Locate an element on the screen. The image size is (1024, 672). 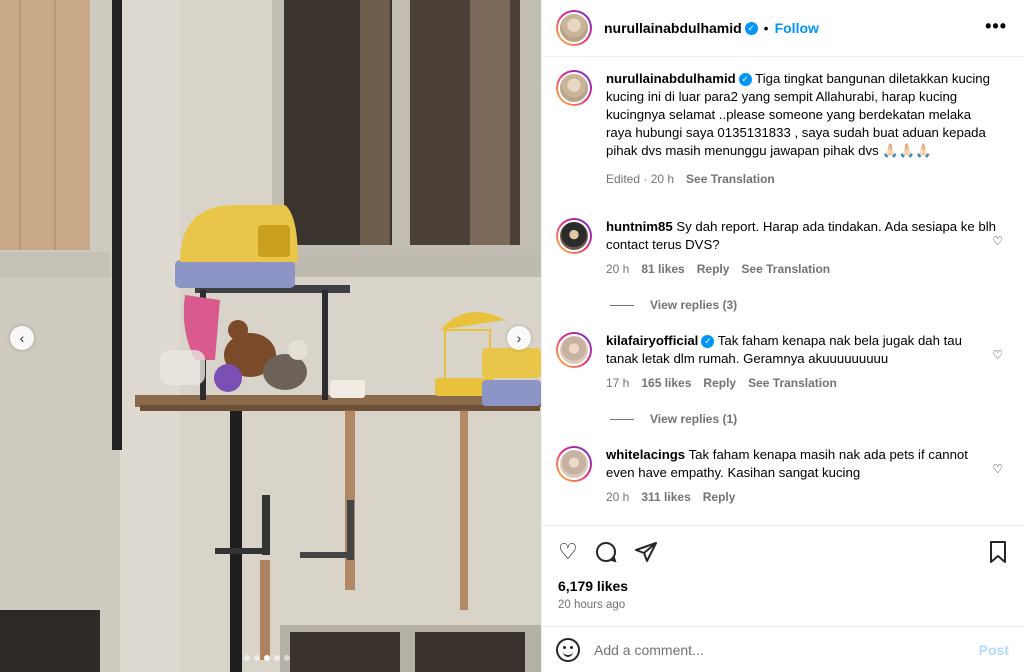
bookmark-icon is located at coordinates (998, 554).